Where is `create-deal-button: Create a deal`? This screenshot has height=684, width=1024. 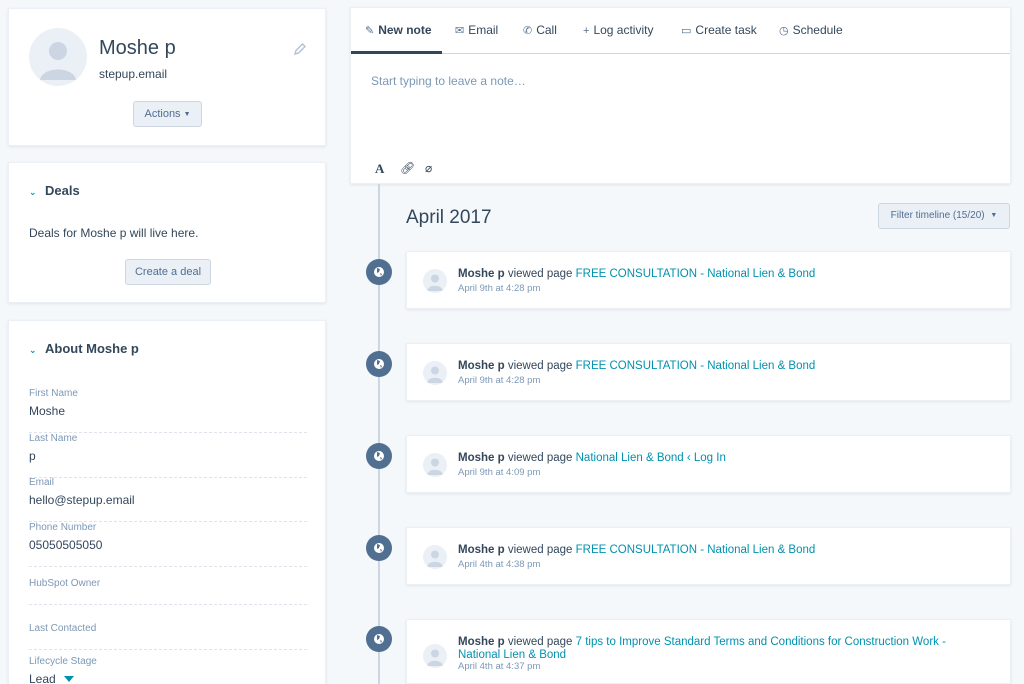
create-deal-button: Create a deal is located at coordinates (168, 272).